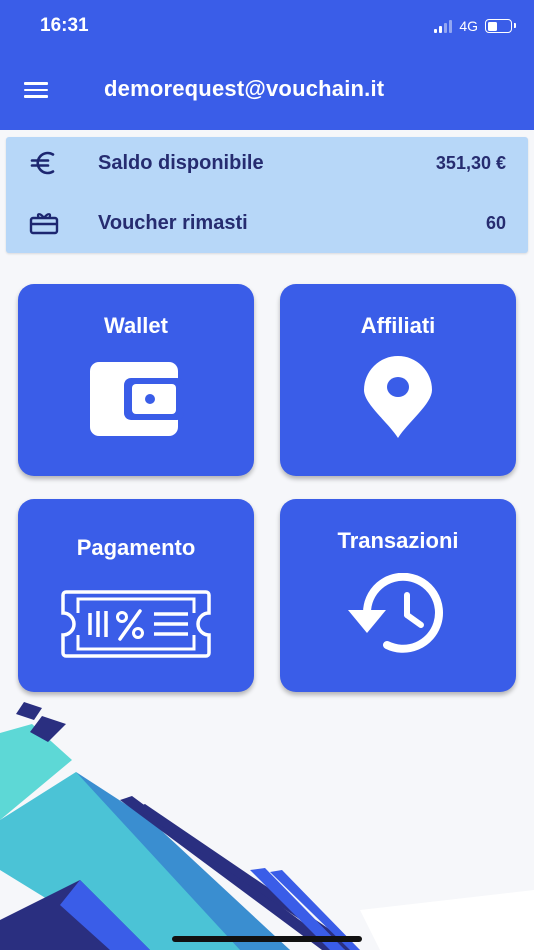  I want to click on gift-card-icon, so click(44, 223).